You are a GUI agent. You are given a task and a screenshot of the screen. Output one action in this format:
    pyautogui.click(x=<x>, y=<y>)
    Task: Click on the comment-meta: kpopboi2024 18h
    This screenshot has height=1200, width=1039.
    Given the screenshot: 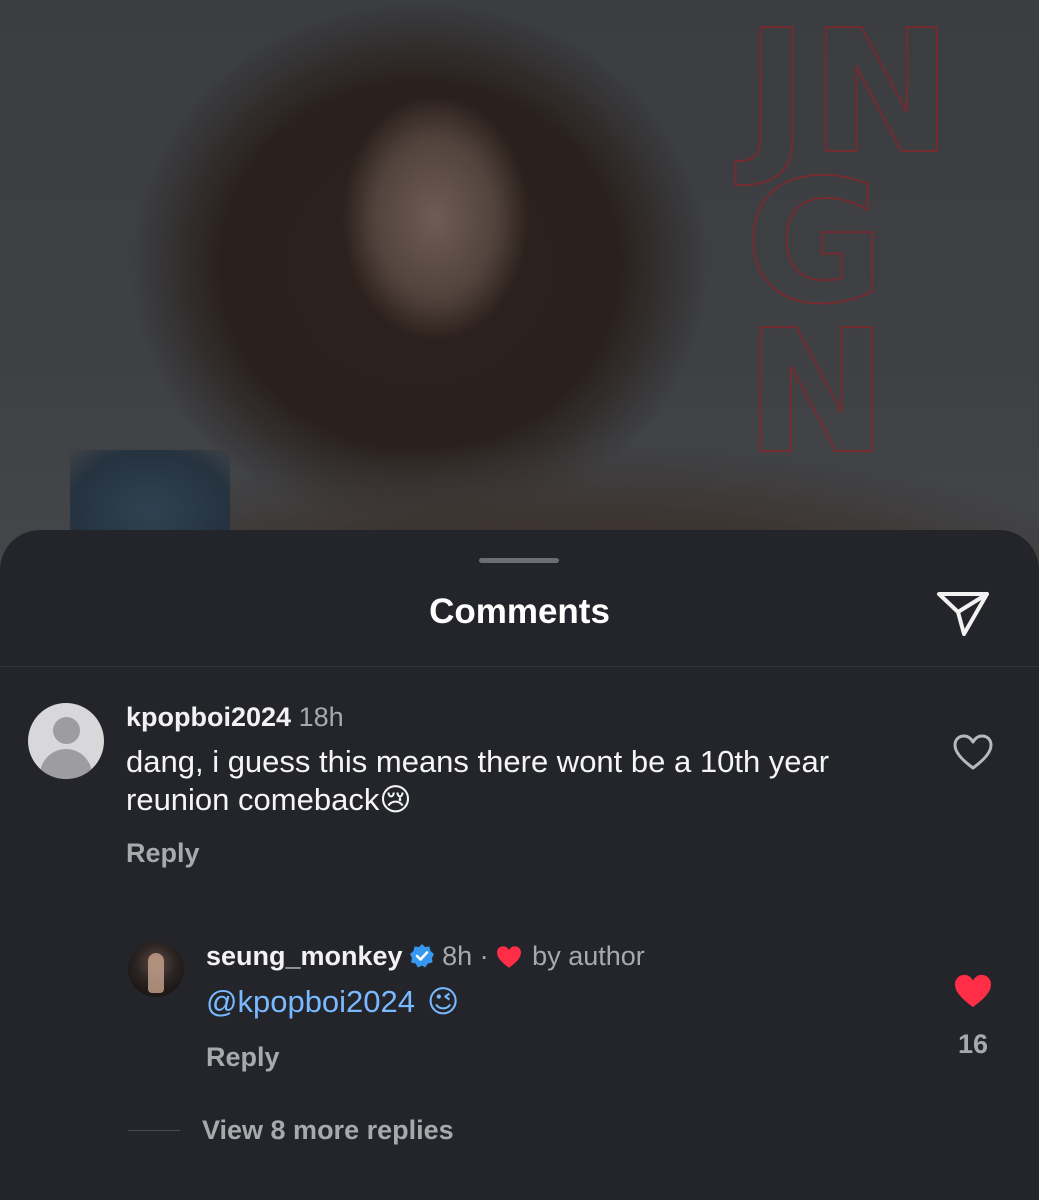 What is the action you would take?
    pyautogui.click(x=235, y=717)
    